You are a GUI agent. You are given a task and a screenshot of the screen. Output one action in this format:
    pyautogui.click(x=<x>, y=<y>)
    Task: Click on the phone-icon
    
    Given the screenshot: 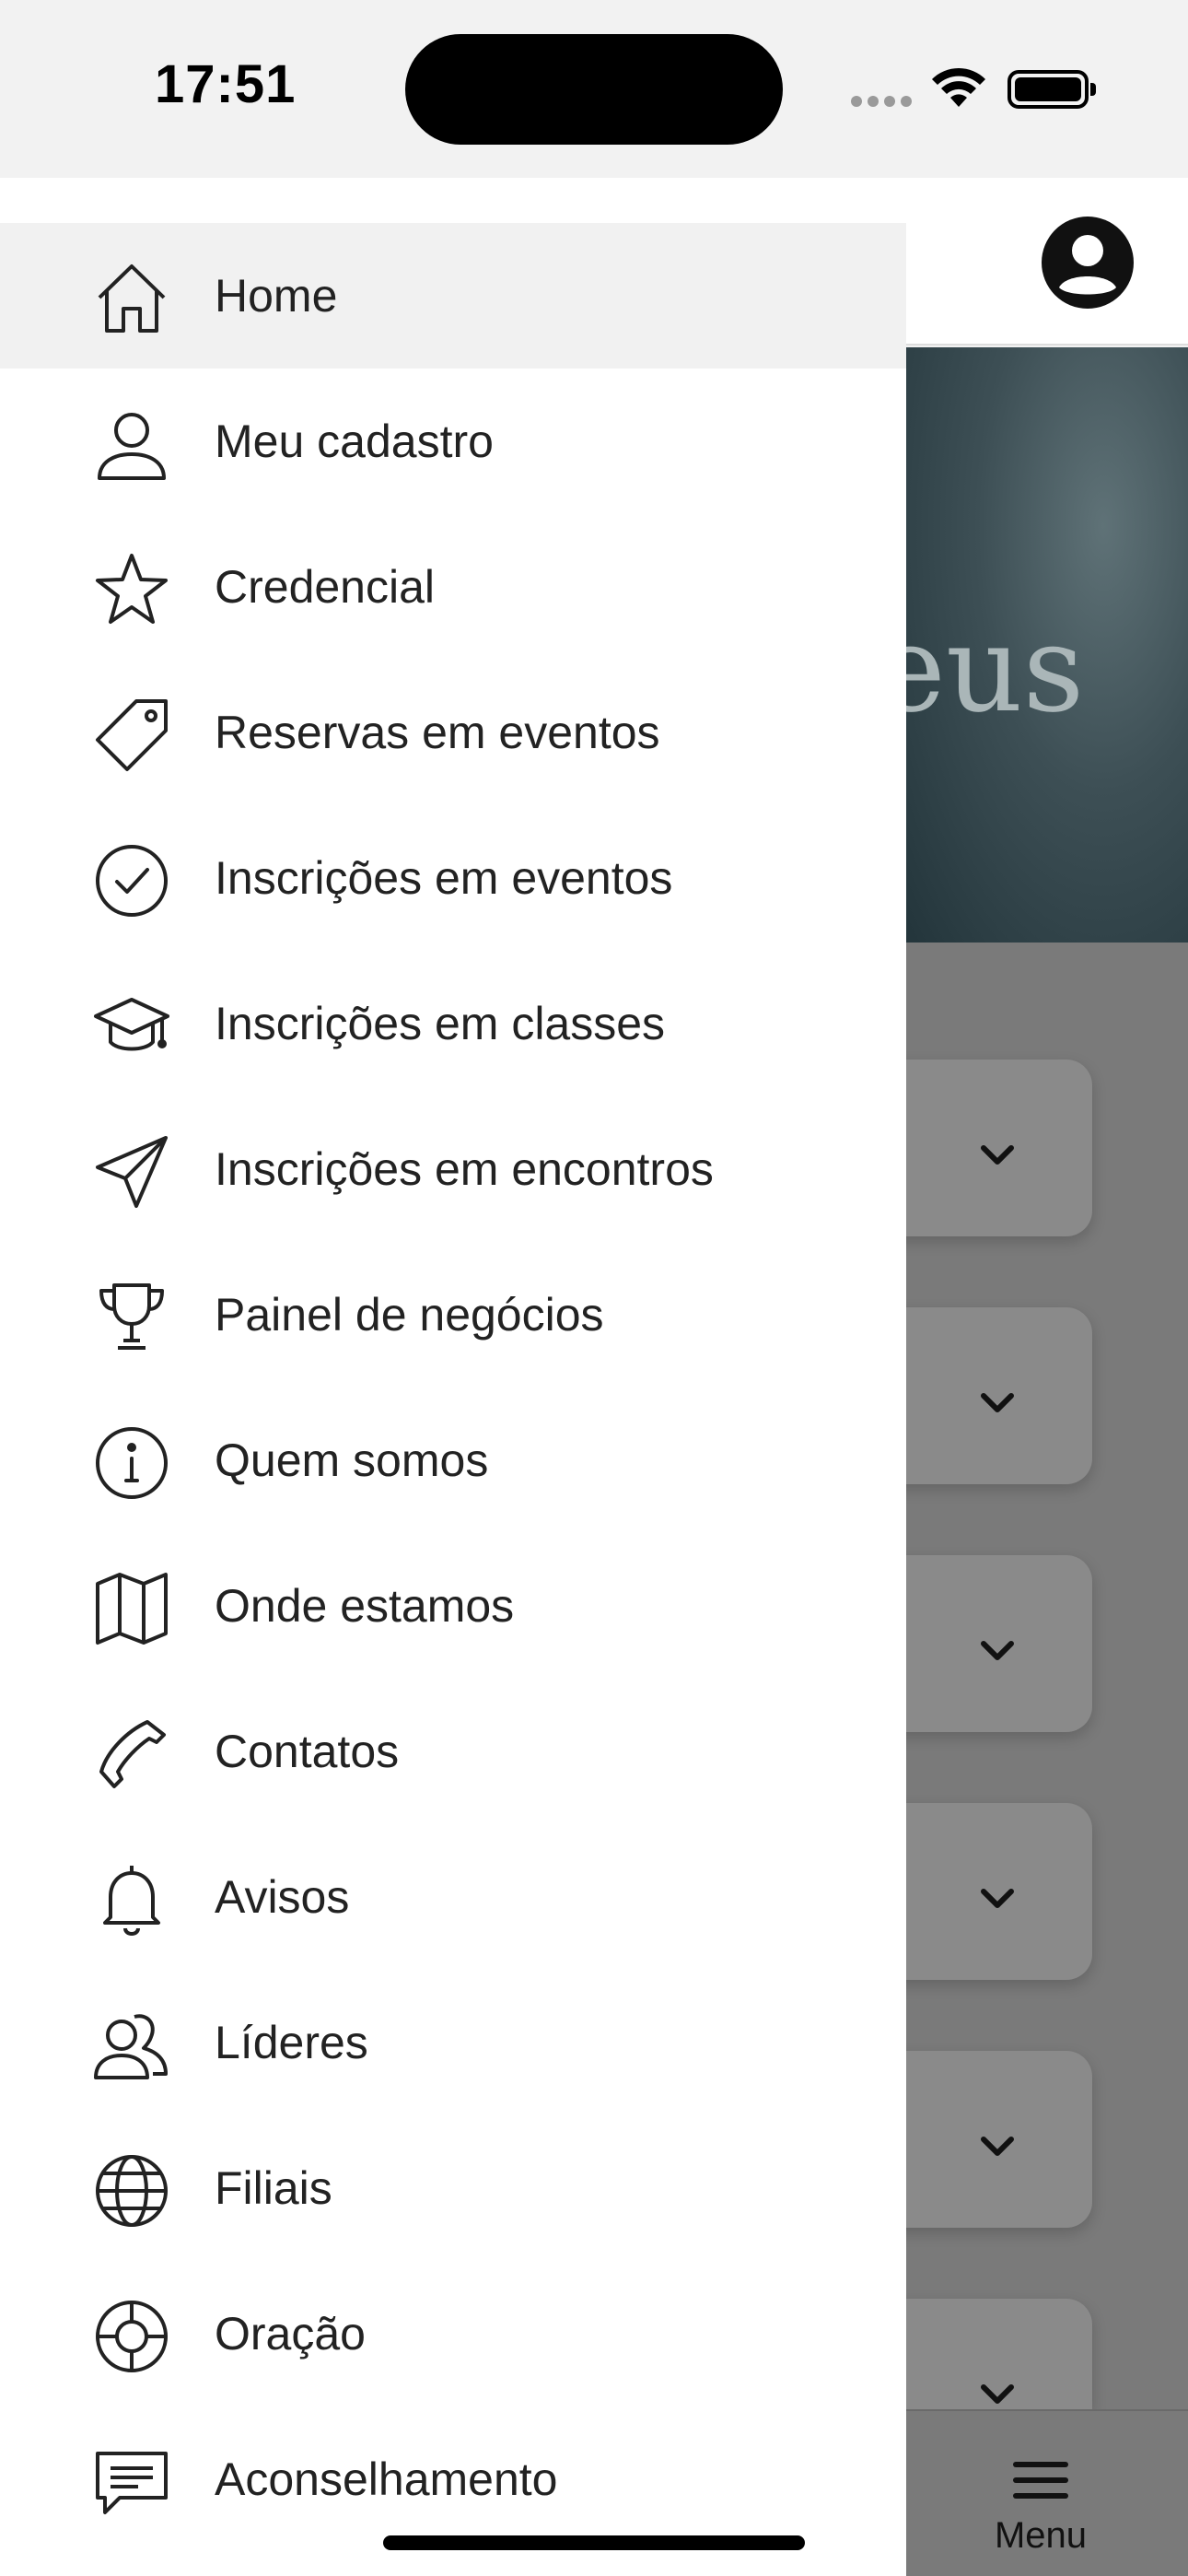 What is the action you would take?
    pyautogui.click(x=131, y=1754)
    